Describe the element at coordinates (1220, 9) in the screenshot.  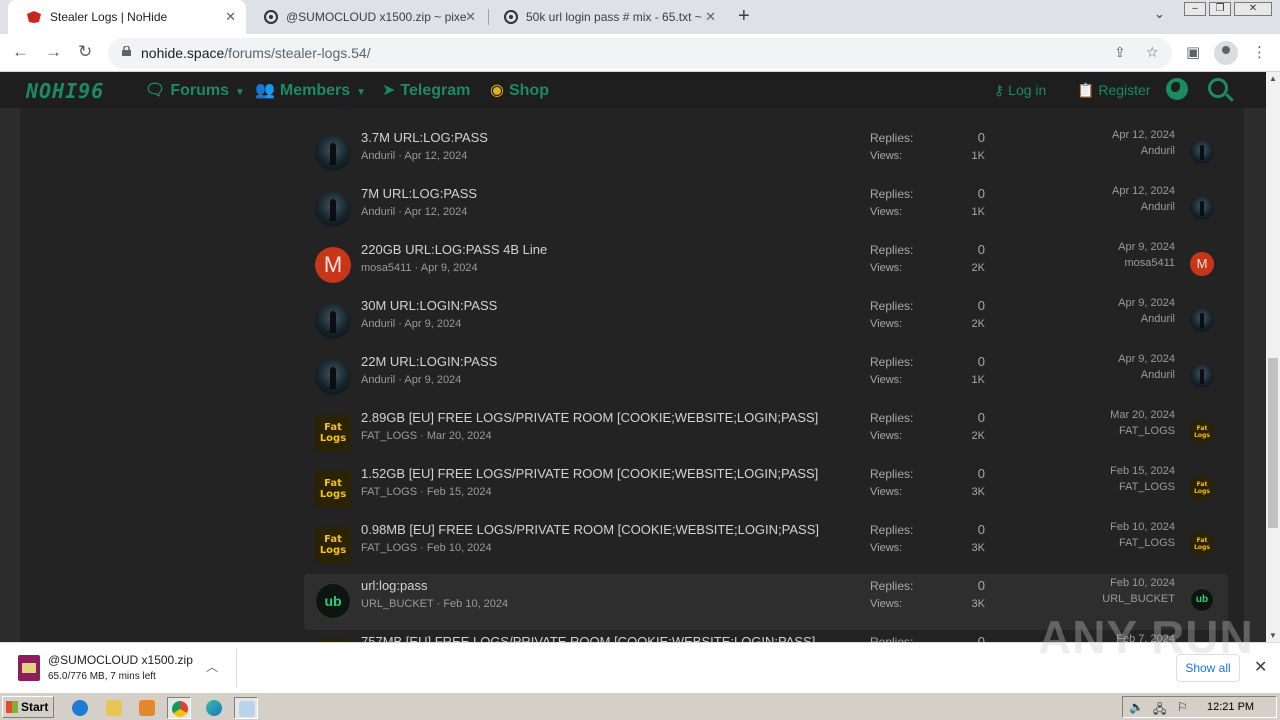
I see `maximize-button: ❐` at that location.